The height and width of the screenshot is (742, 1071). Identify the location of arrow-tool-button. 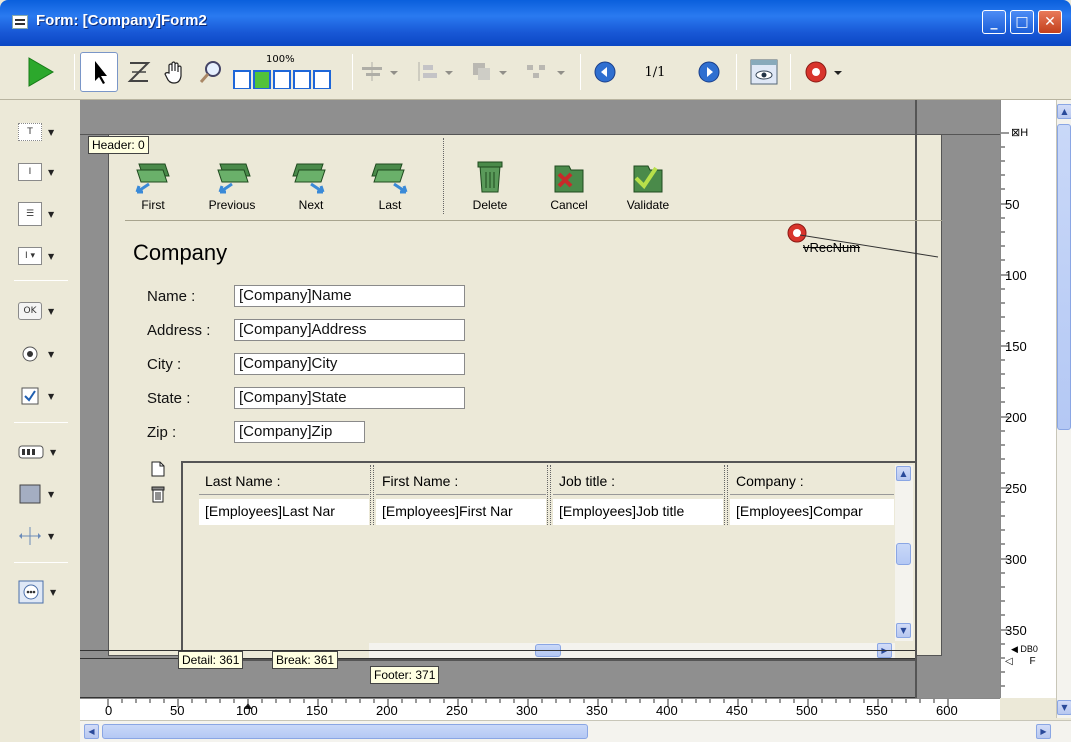
(99, 72).